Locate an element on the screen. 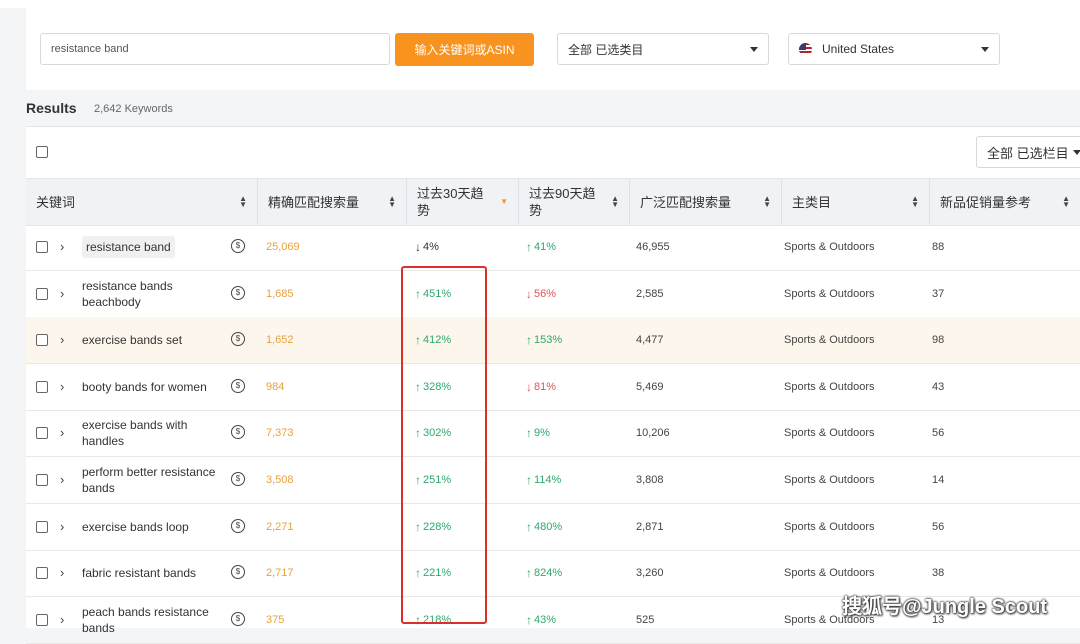  keyword-cell: exercise bands with handles is located at coordinates (152, 433).